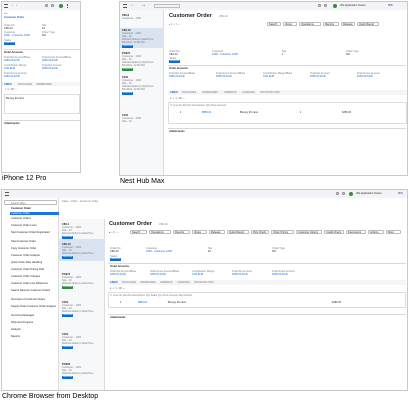 This screenshot has height=402, width=409. Describe the element at coordinates (30, 290) in the screenshot. I see `nav-item: Search Reserve Customer Orders` at that location.